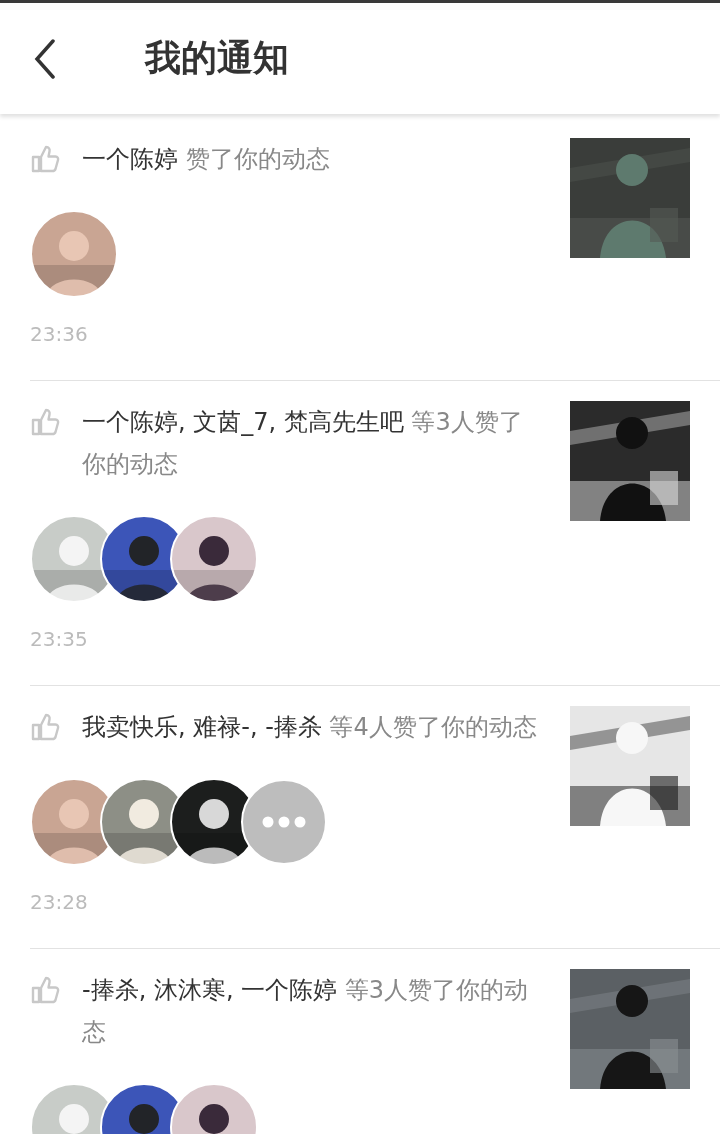 This screenshot has height=1134, width=720. I want to click on notification-text: 一个陈婷 赞了你的动态, so click(206, 159).